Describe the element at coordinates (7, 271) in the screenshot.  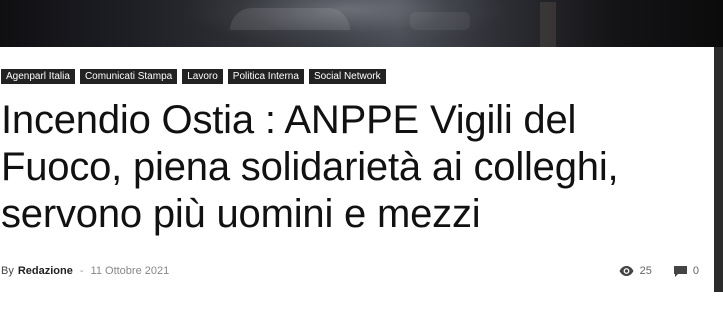
I see `by-label: By` at that location.